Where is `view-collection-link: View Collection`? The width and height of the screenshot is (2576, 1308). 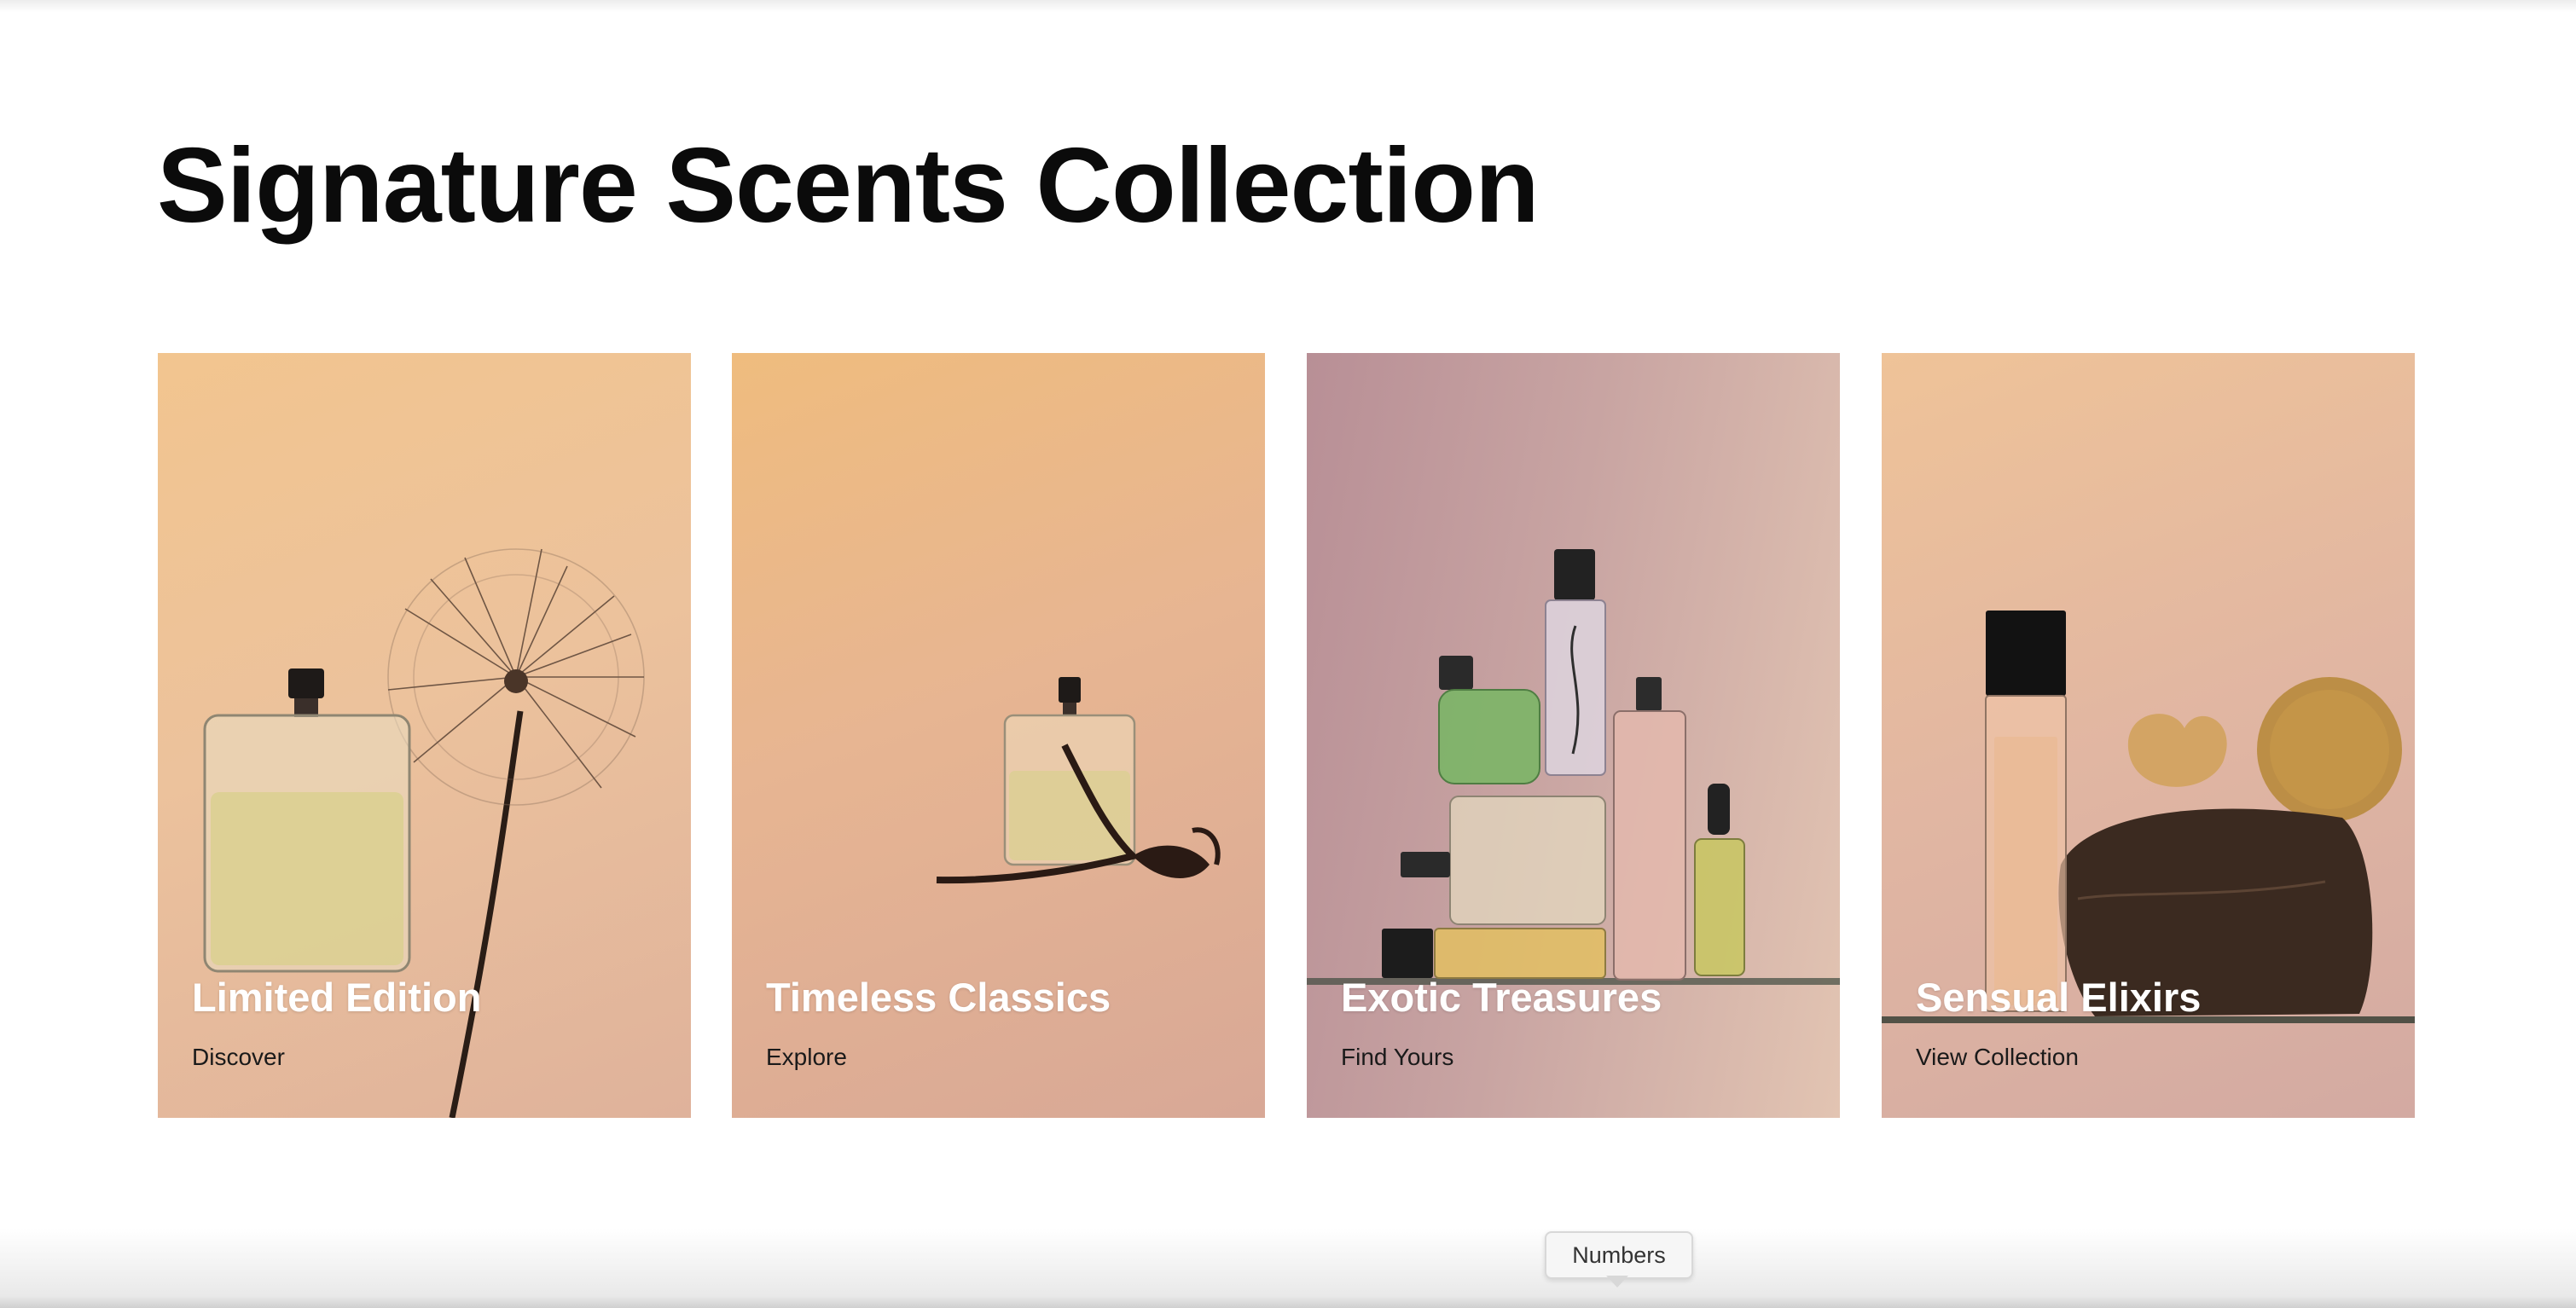 view-collection-link: View Collection is located at coordinates (1997, 1057).